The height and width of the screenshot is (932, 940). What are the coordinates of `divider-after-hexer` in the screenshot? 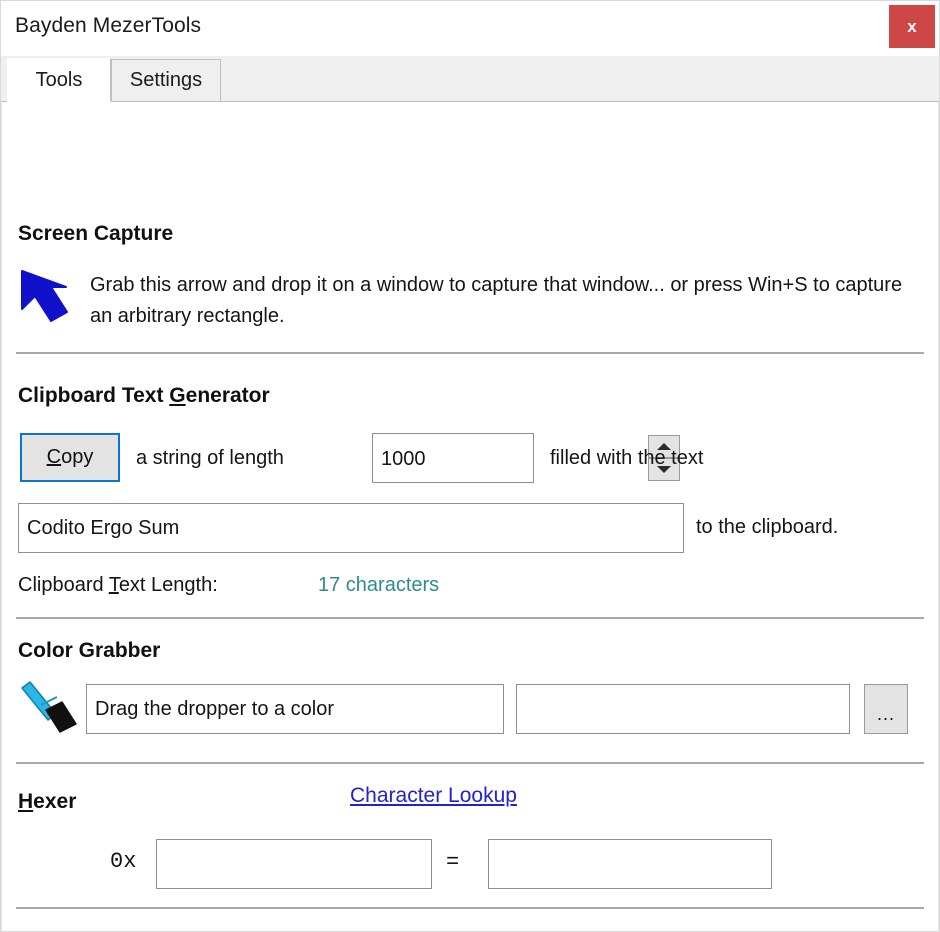 It's located at (470, 908).